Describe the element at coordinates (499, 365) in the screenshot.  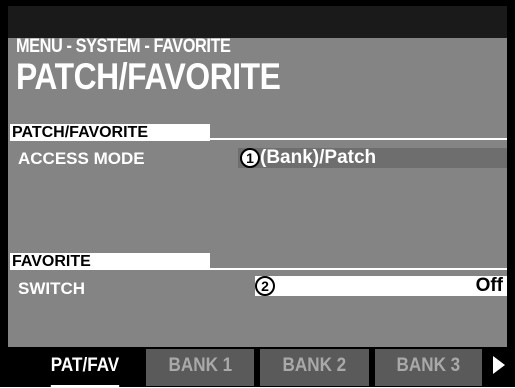
I see `right-arrow-icon` at that location.